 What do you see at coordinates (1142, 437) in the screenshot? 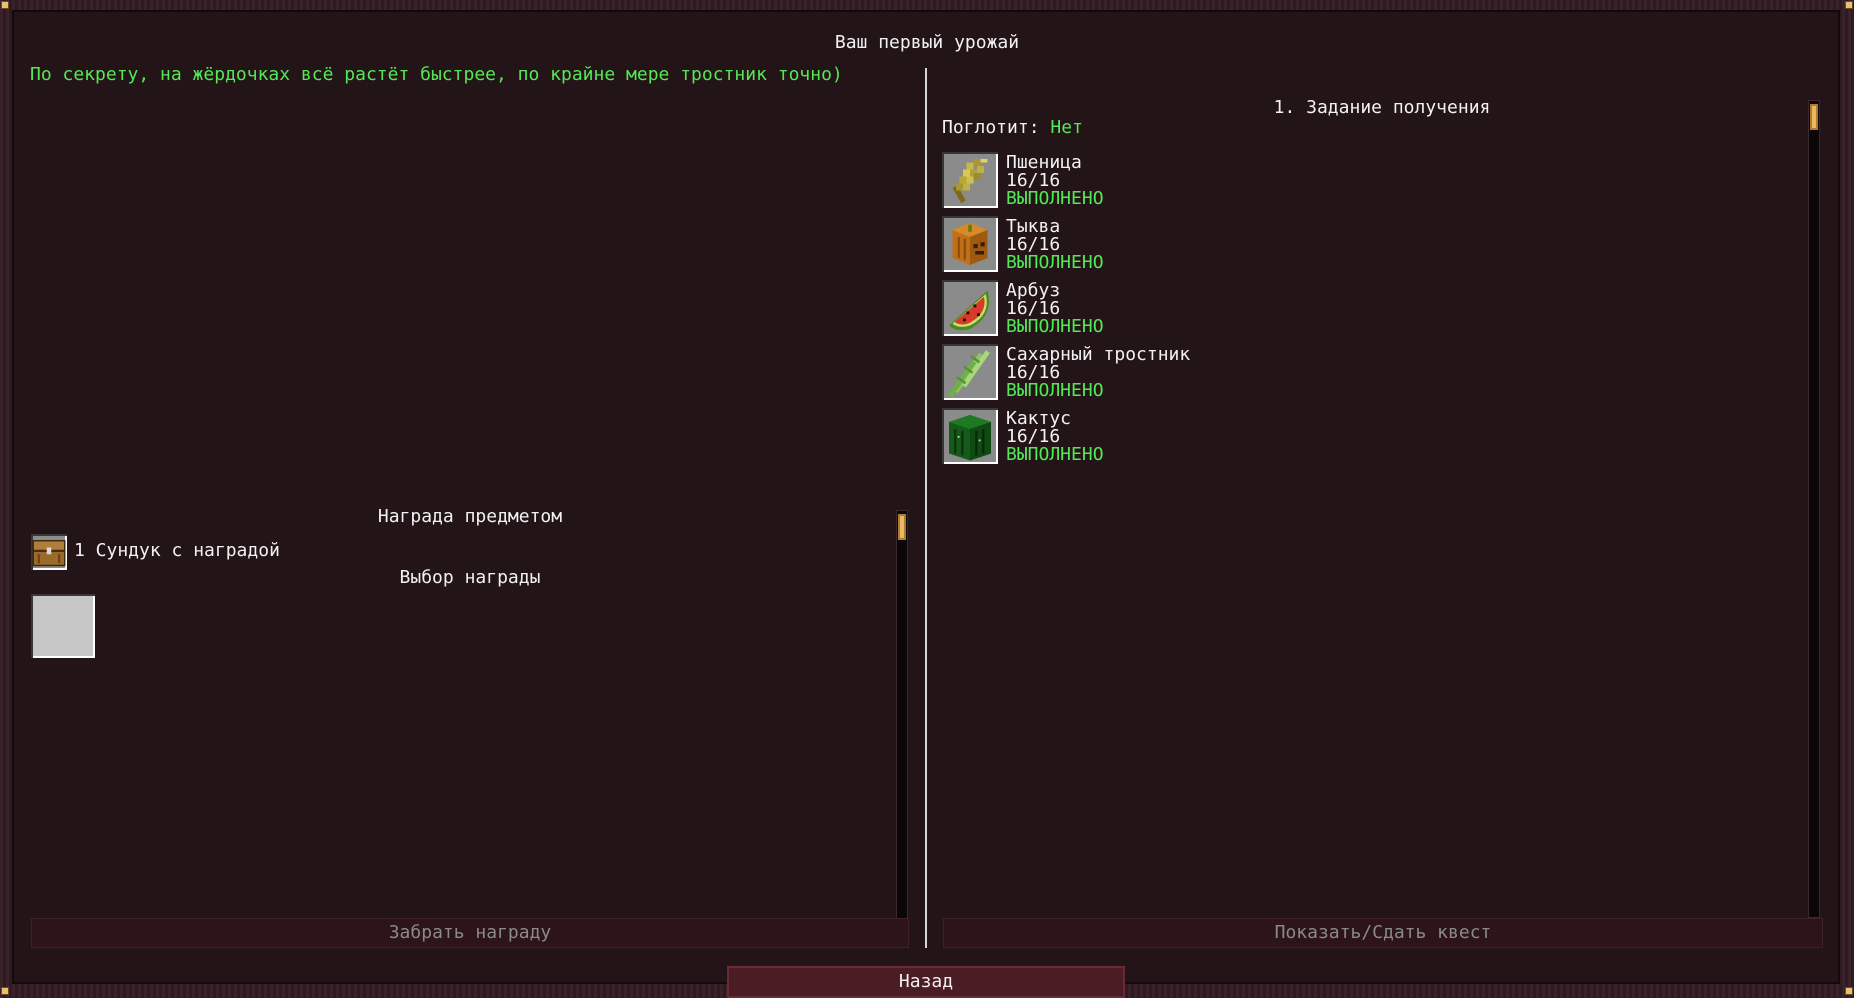
I see `task-item: Кактус 16/16 ВЫПОЛНЕНО` at bounding box center [1142, 437].